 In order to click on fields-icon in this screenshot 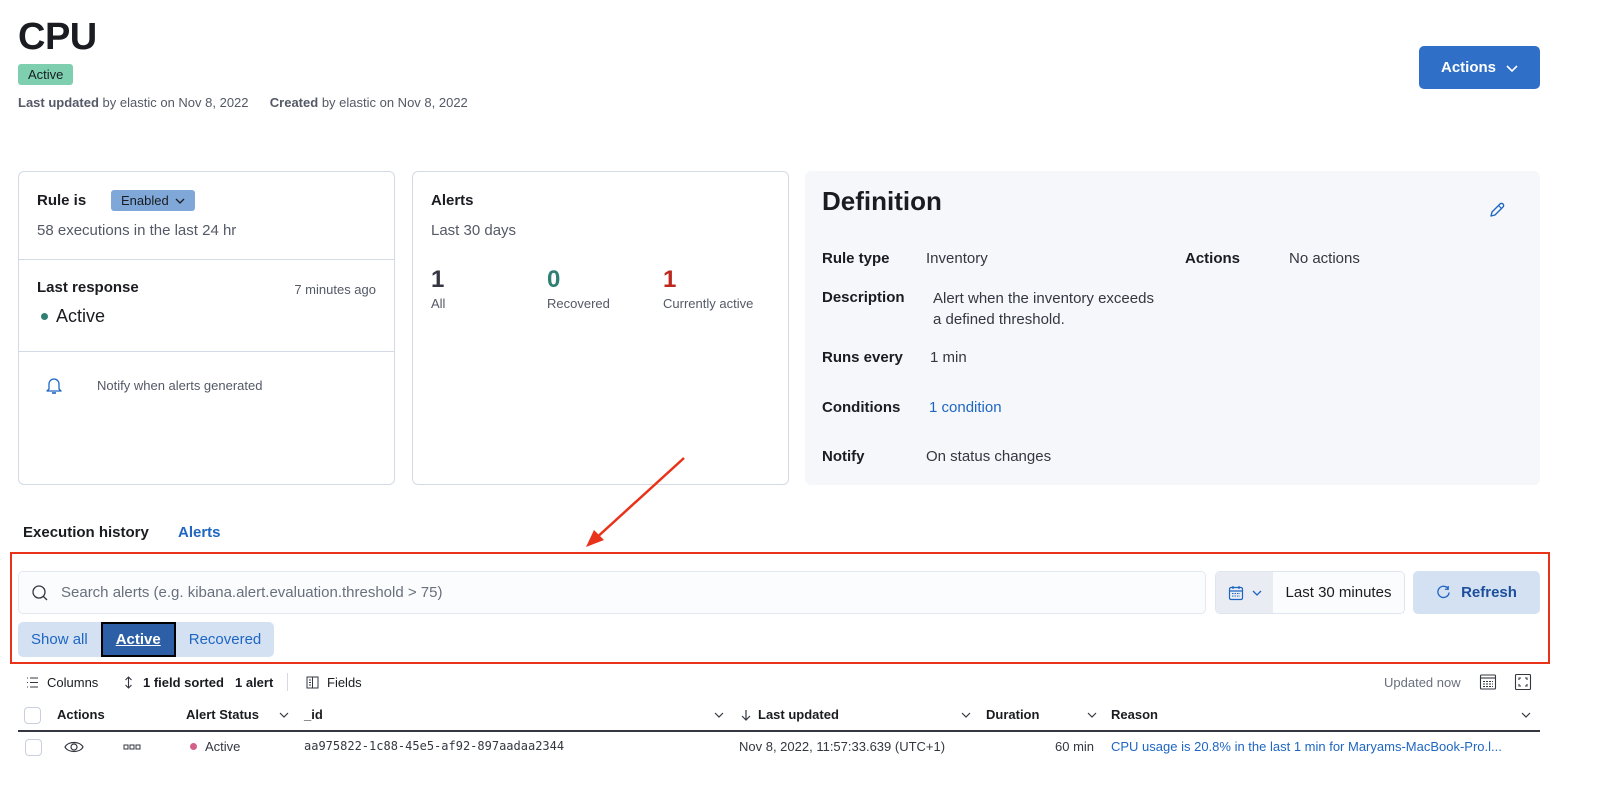, I will do `click(312, 682)`.